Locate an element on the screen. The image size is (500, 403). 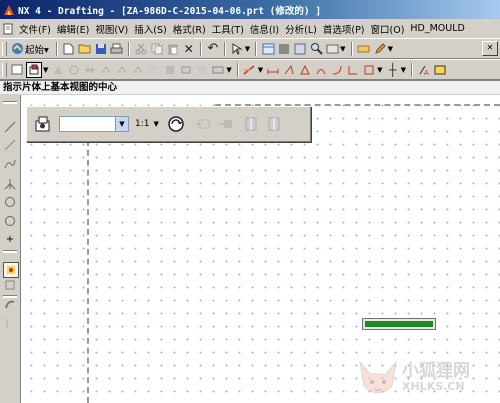
menu-tools: 工具(T) is located at coordinates (228, 29).